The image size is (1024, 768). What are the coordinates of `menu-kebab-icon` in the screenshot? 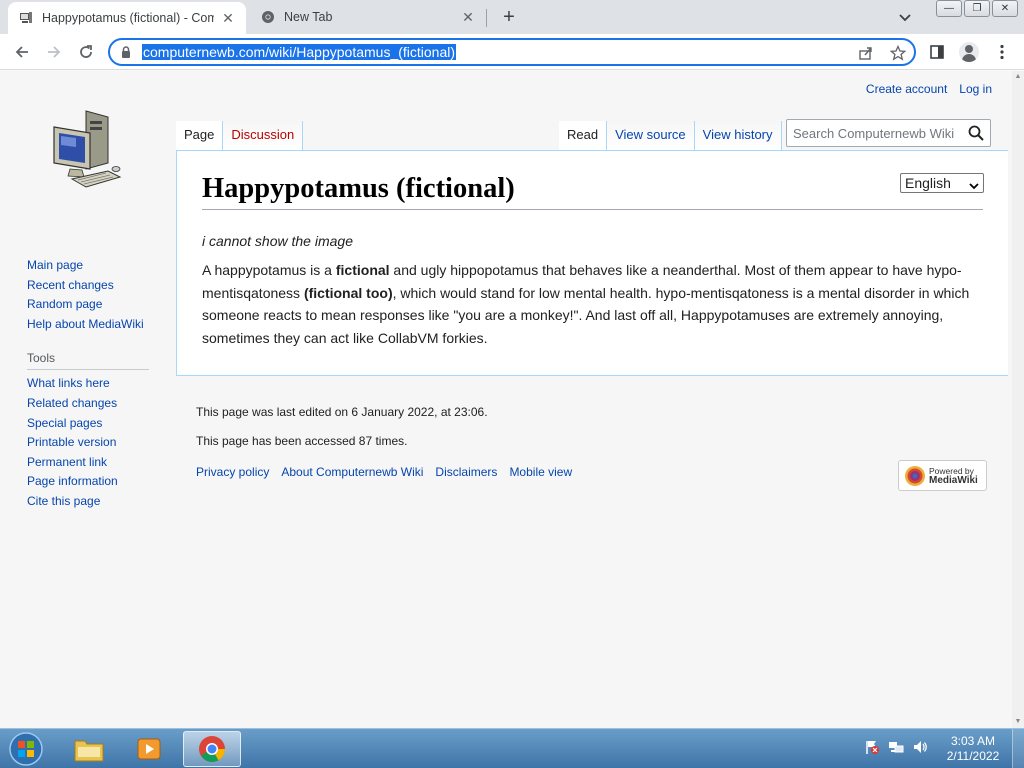 It's located at (1002, 52).